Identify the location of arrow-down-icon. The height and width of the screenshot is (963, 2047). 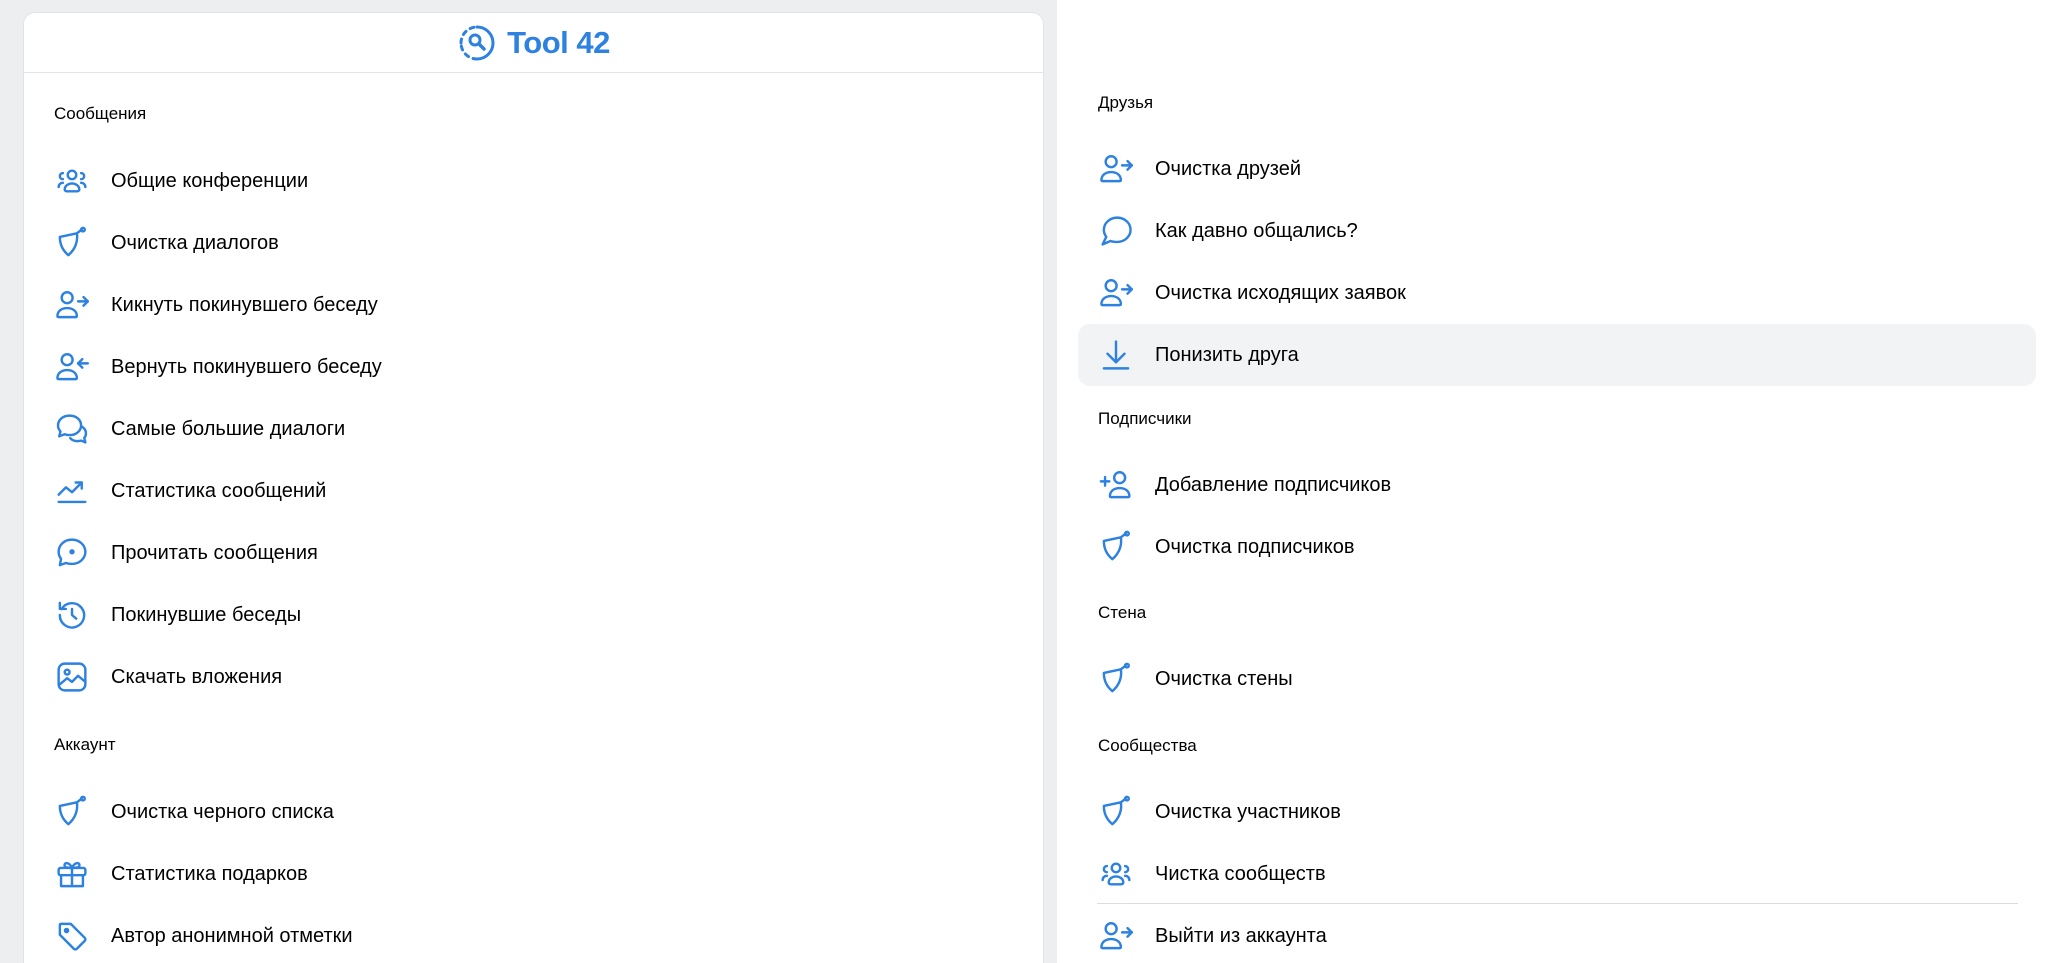
(1116, 355).